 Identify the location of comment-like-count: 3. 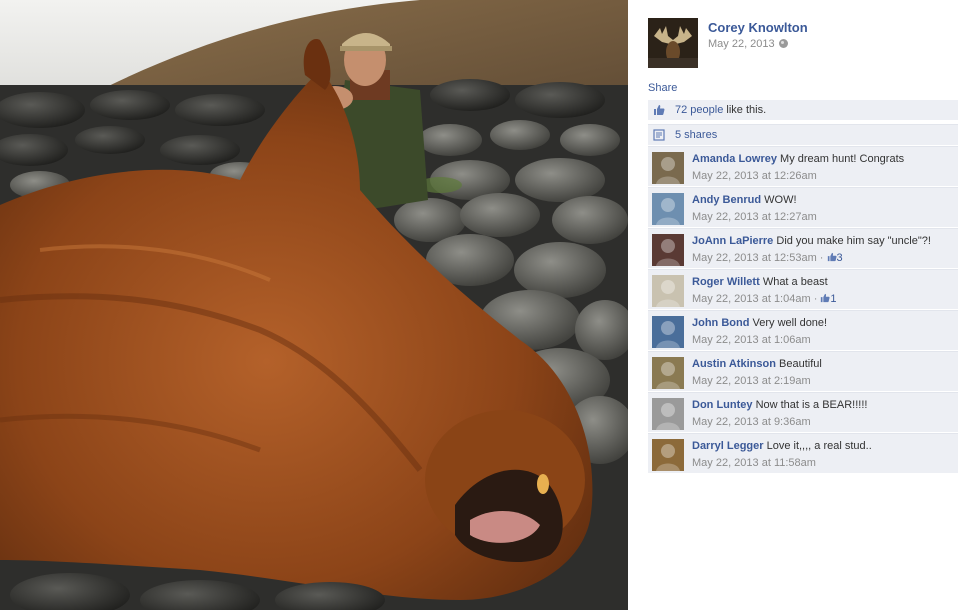
(835, 258).